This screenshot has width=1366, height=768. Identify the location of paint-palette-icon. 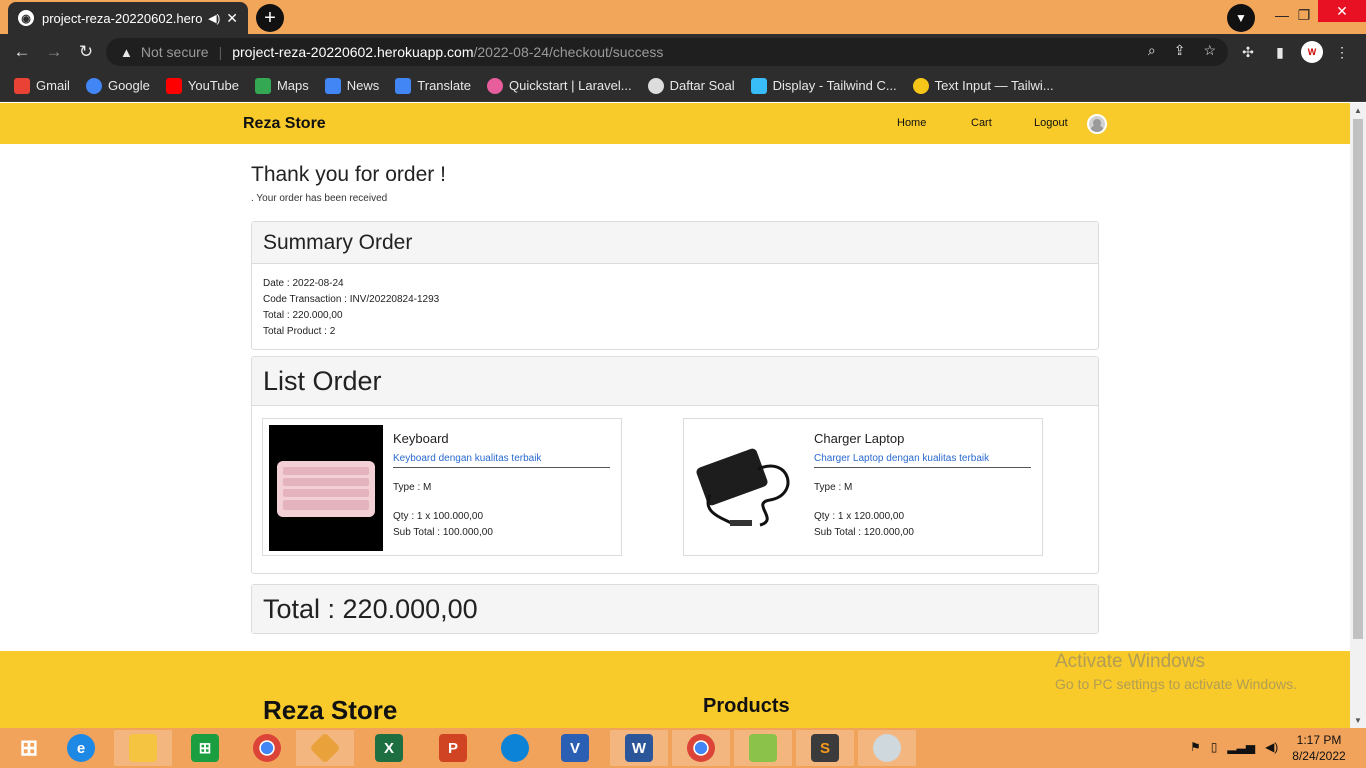
(887, 748).